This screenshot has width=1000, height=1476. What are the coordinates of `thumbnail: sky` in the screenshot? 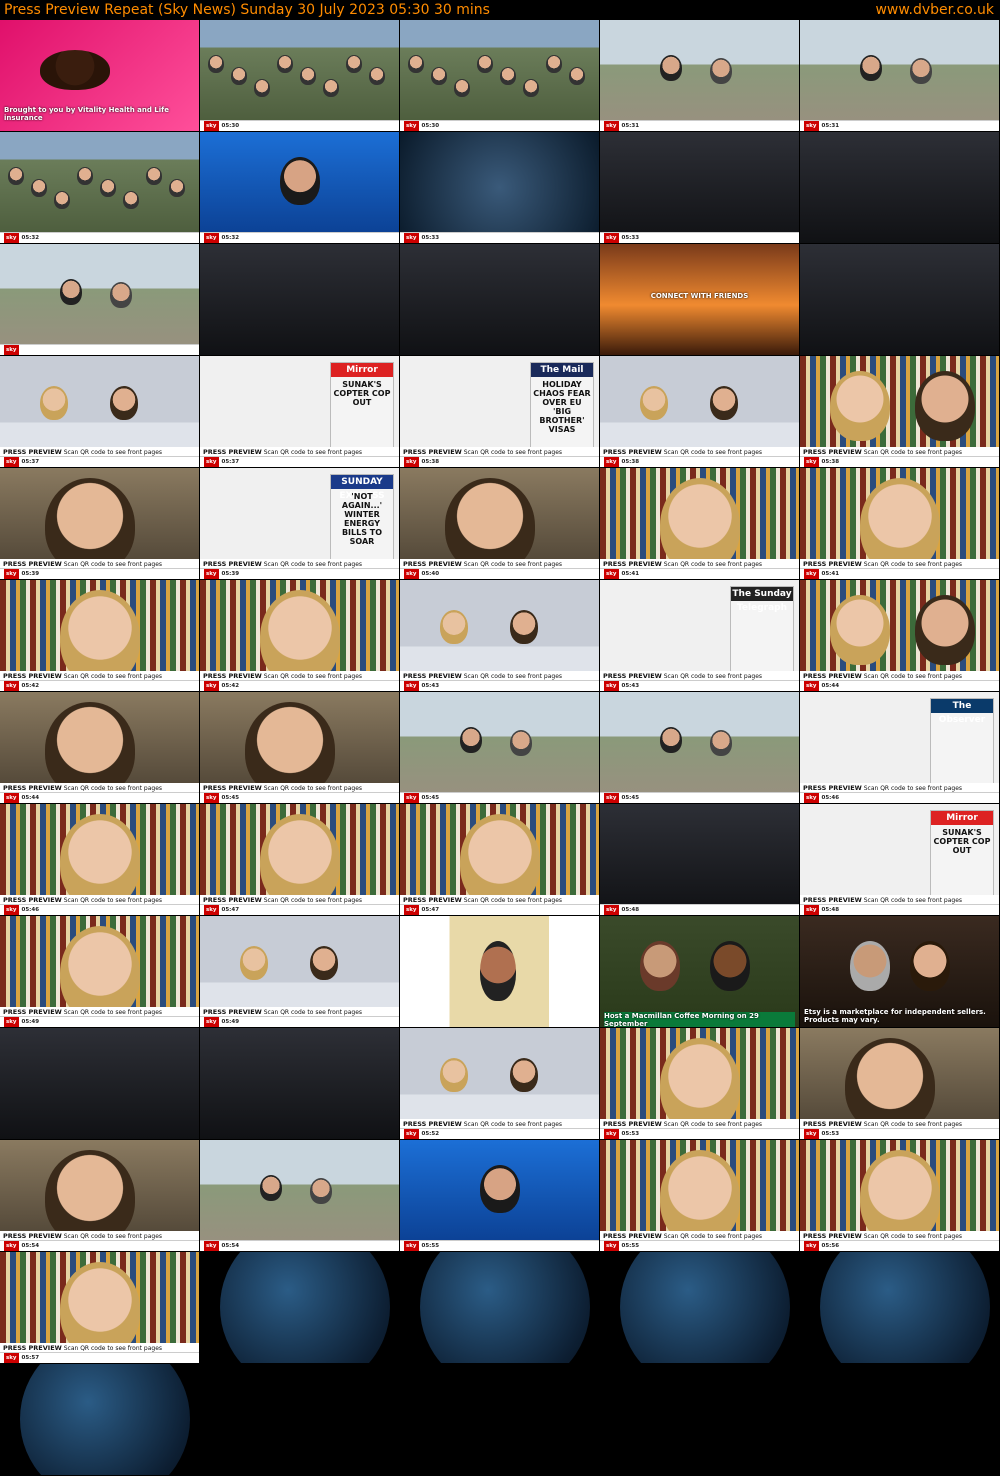 It's located at (99, 299).